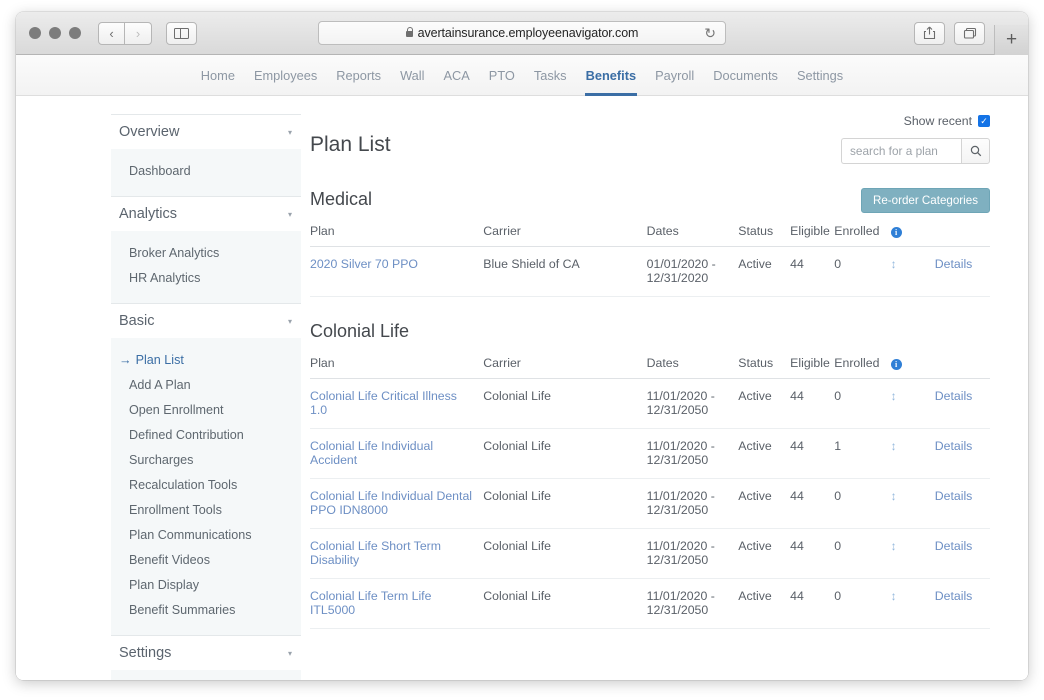 This screenshot has width=1044, height=700. What do you see at coordinates (397, 603) in the screenshot?
I see `plan-name-link: Colonial Life Term Life ITL5000` at bounding box center [397, 603].